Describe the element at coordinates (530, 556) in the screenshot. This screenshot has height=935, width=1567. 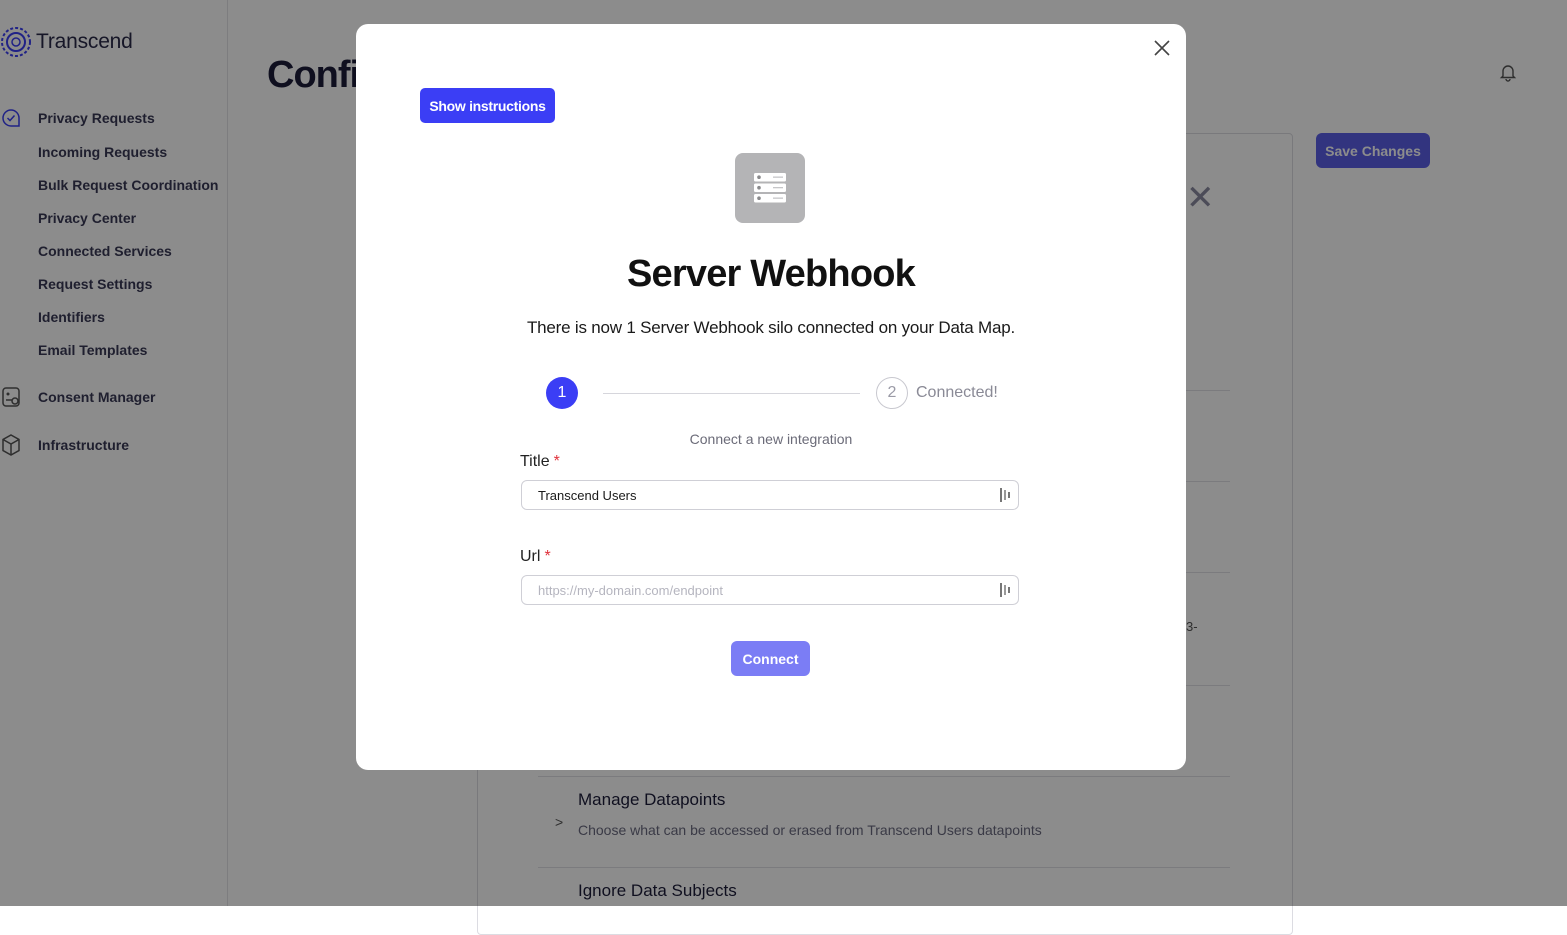
I see `url-label-text: Url` at that location.